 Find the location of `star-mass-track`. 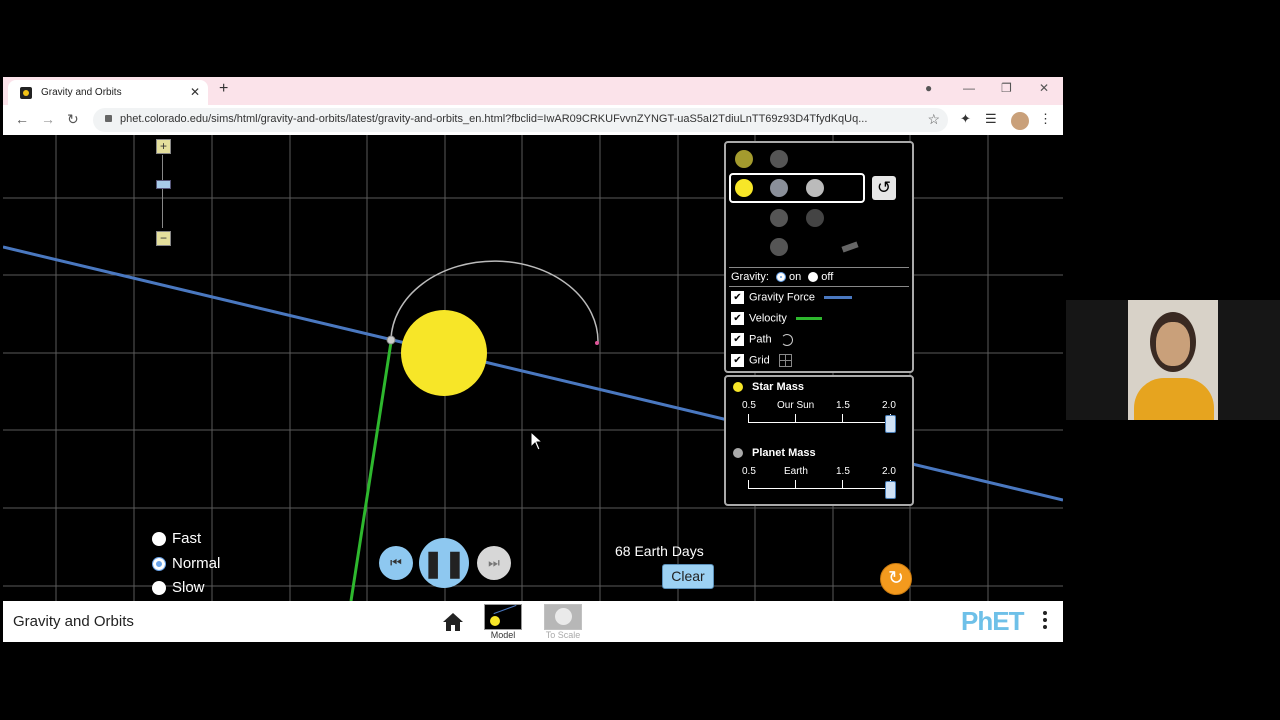

star-mass-track is located at coordinates (819, 422).